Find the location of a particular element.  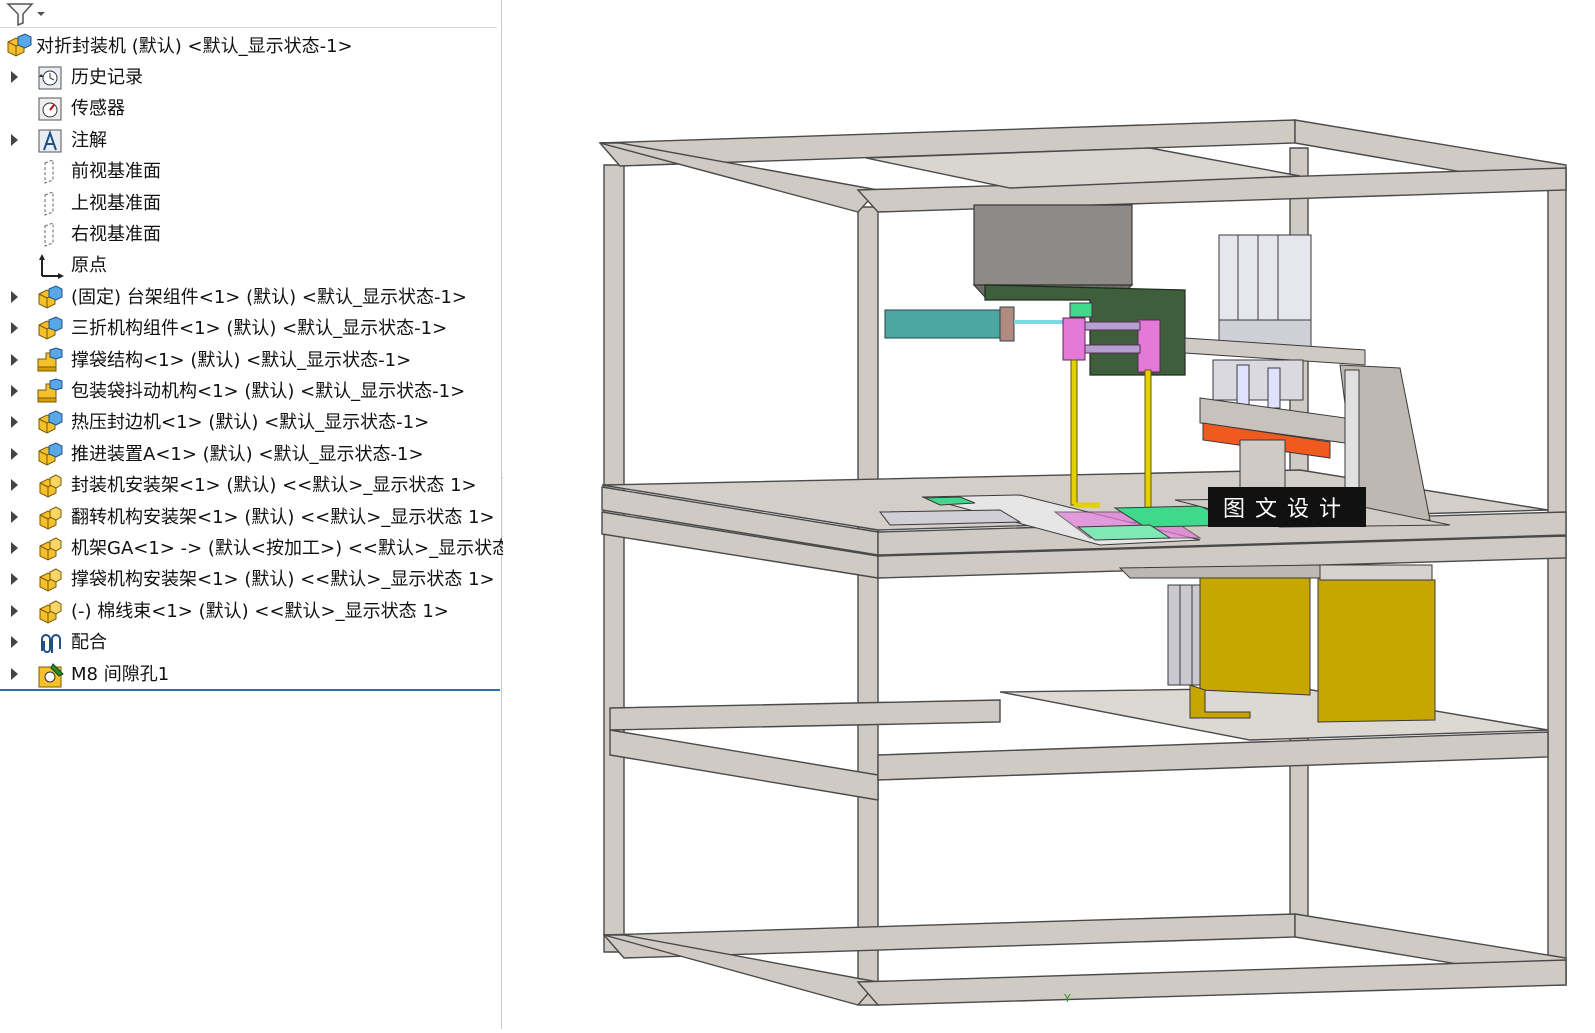

tree-item: (固定) 台架组件<1> (默认) <默认_显示状态-1> is located at coordinates (251, 297).